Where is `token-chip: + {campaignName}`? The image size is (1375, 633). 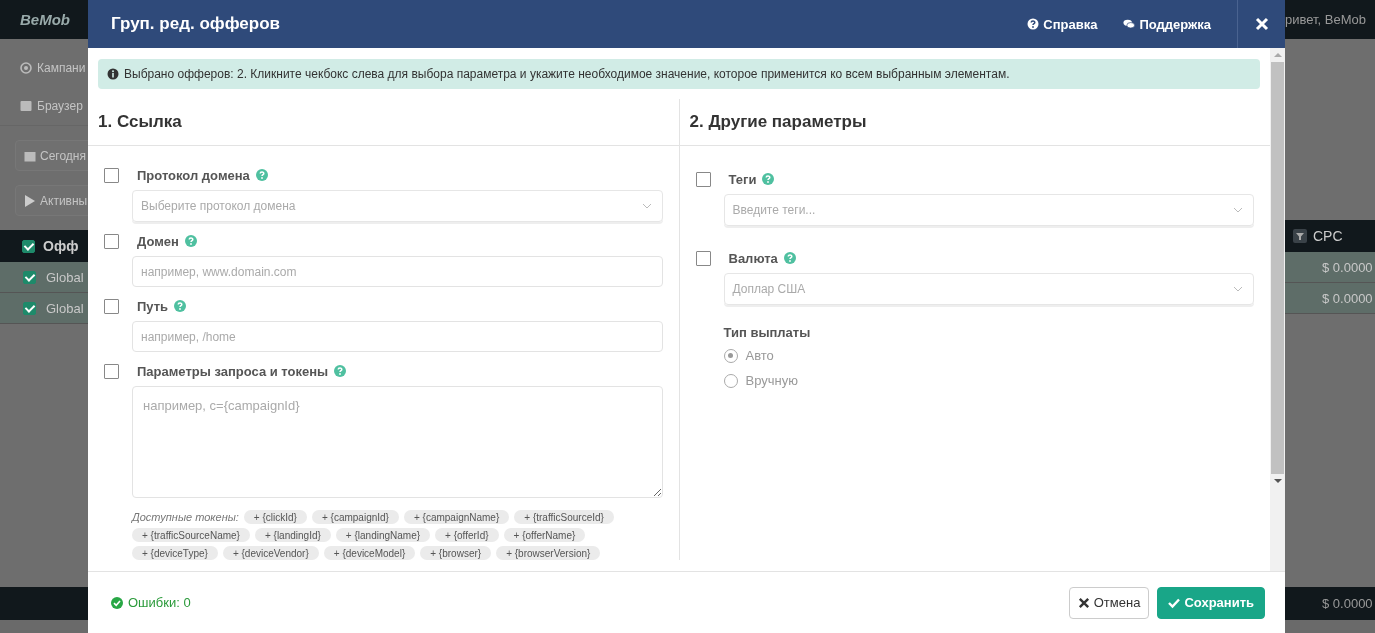 token-chip: + {campaignName} is located at coordinates (456, 517).